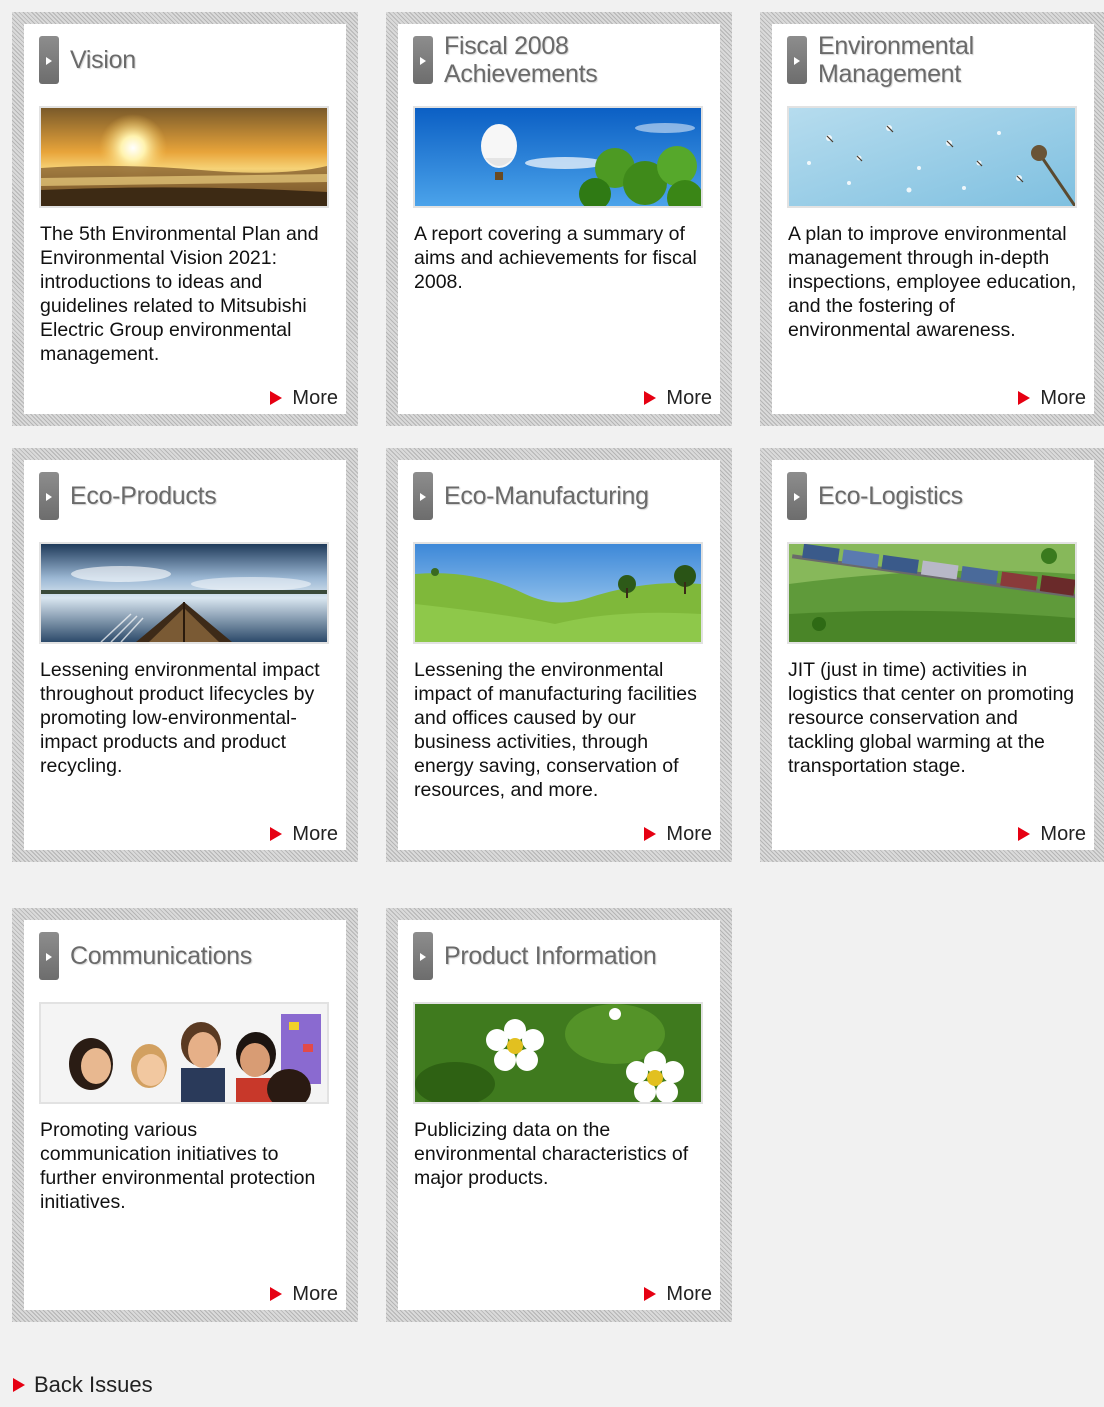  Describe the element at coordinates (558, 1053) in the screenshot. I see `white-flowers-image` at that location.